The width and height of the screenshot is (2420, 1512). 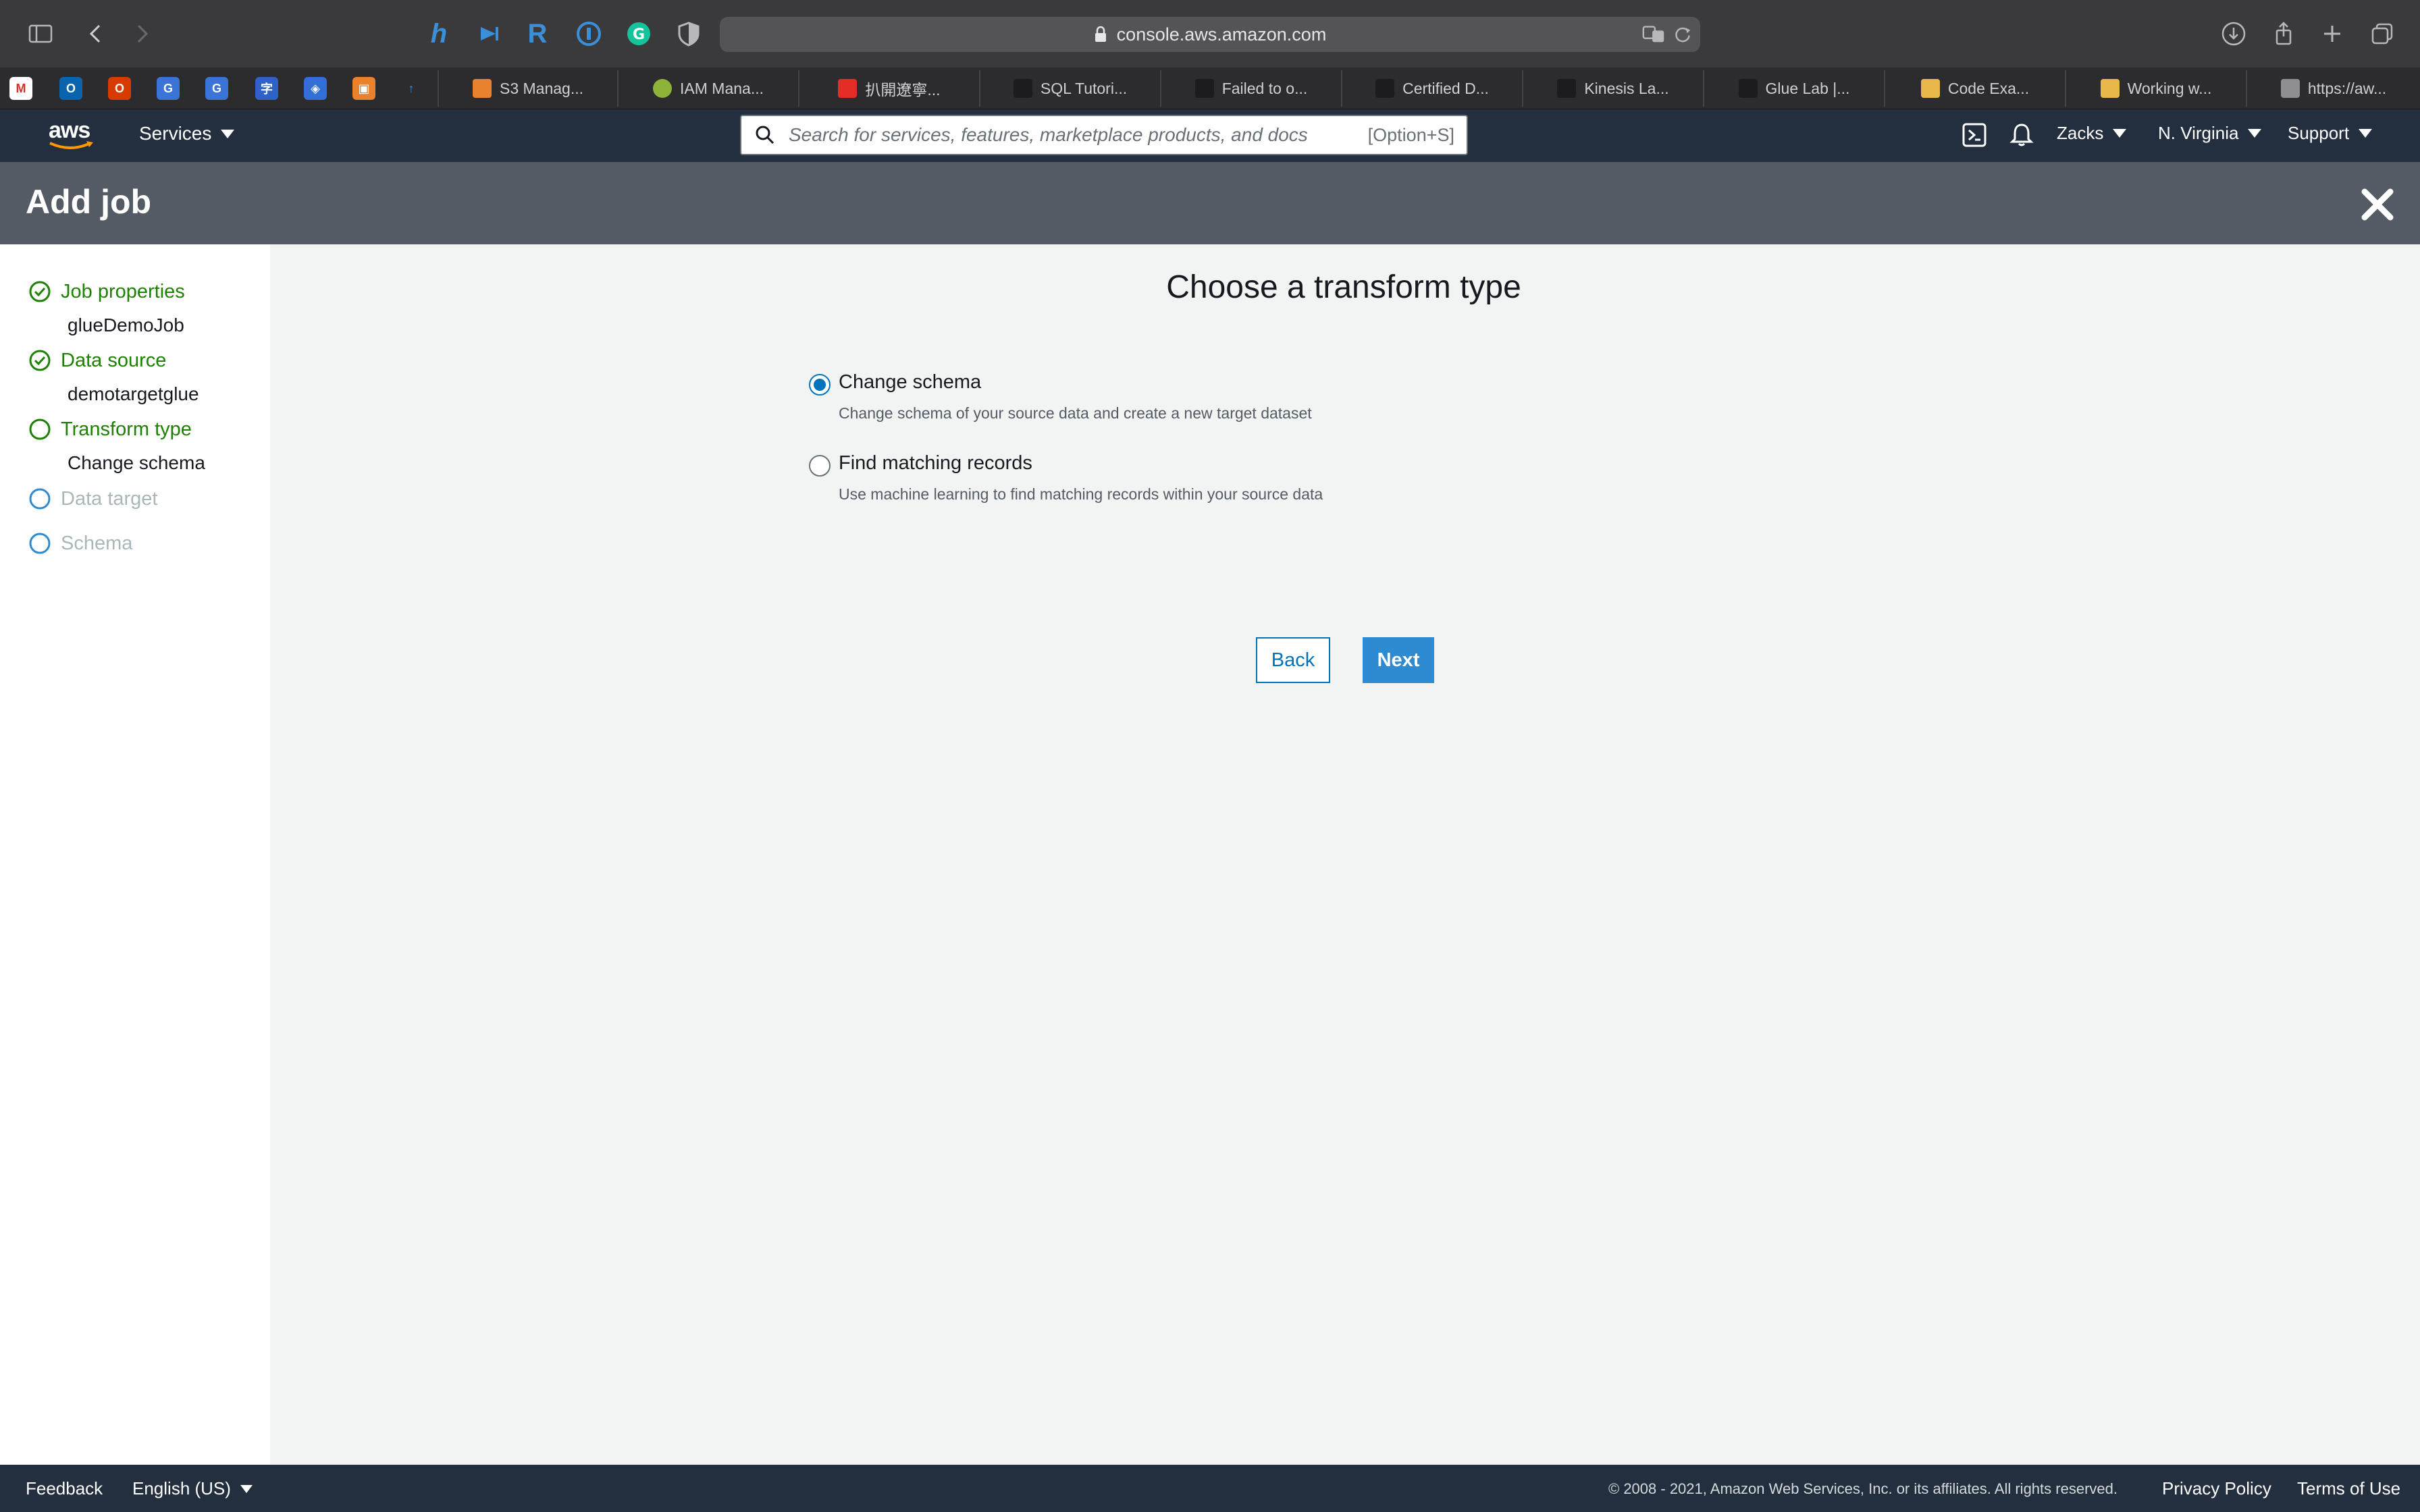 I want to click on step-value: demotargetglue, so click(x=133, y=393).